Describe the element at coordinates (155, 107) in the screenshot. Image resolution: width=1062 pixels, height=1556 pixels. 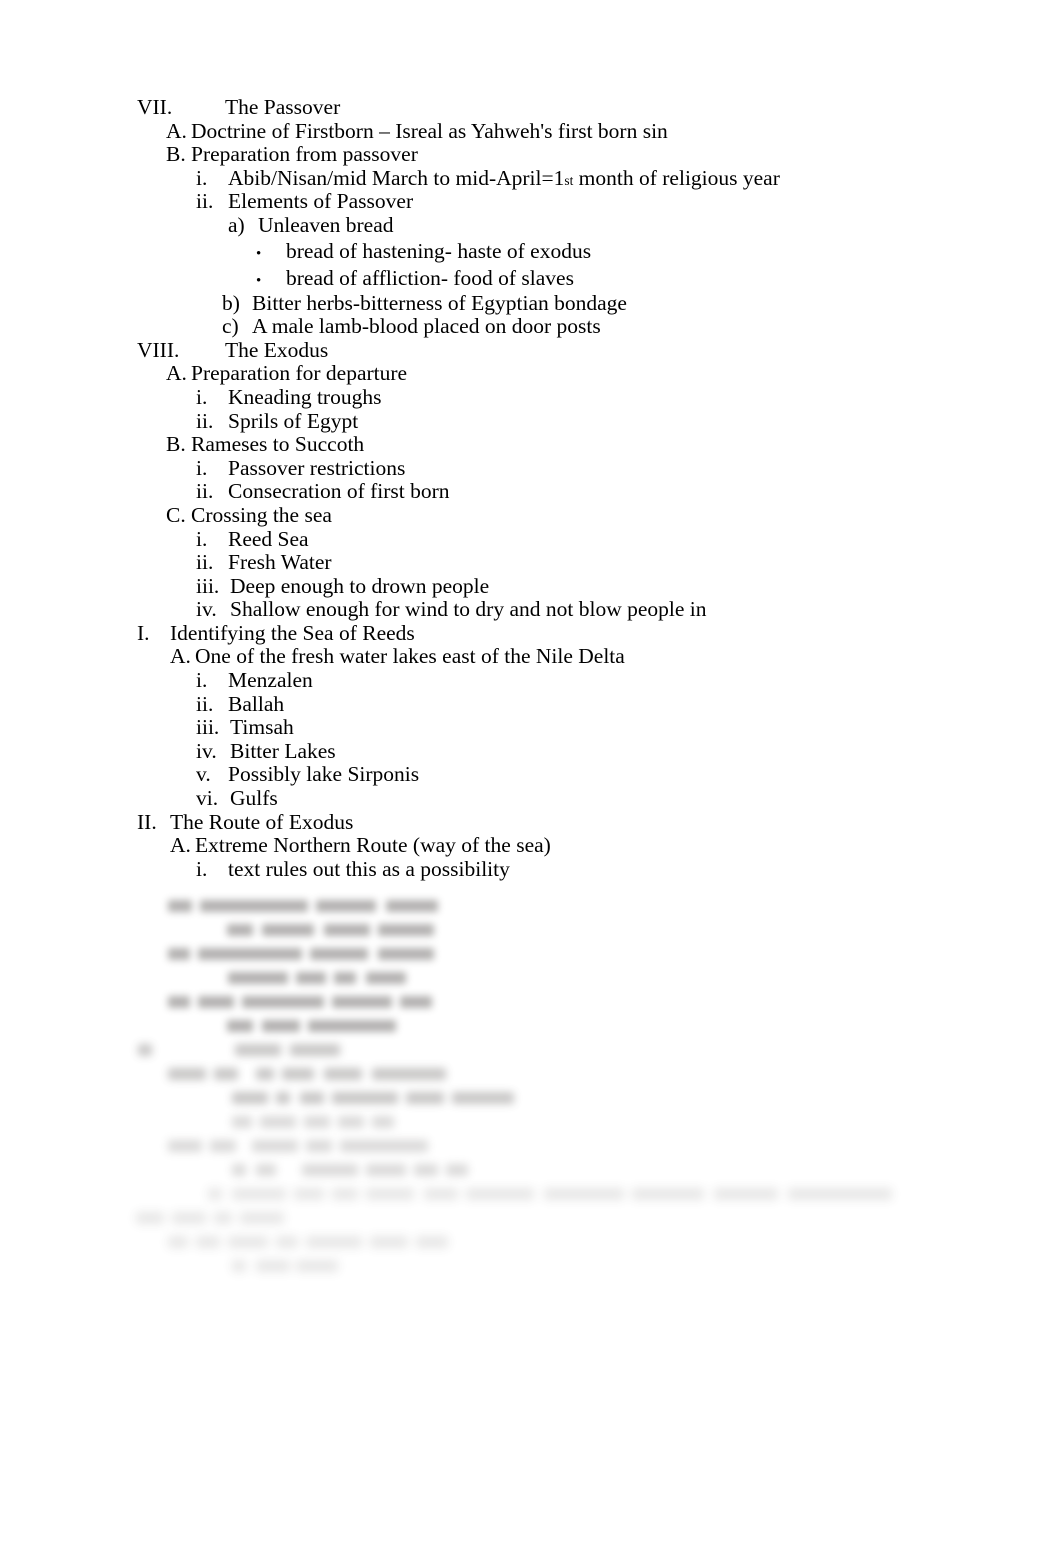
I see `list-marker: VII.` at that location.